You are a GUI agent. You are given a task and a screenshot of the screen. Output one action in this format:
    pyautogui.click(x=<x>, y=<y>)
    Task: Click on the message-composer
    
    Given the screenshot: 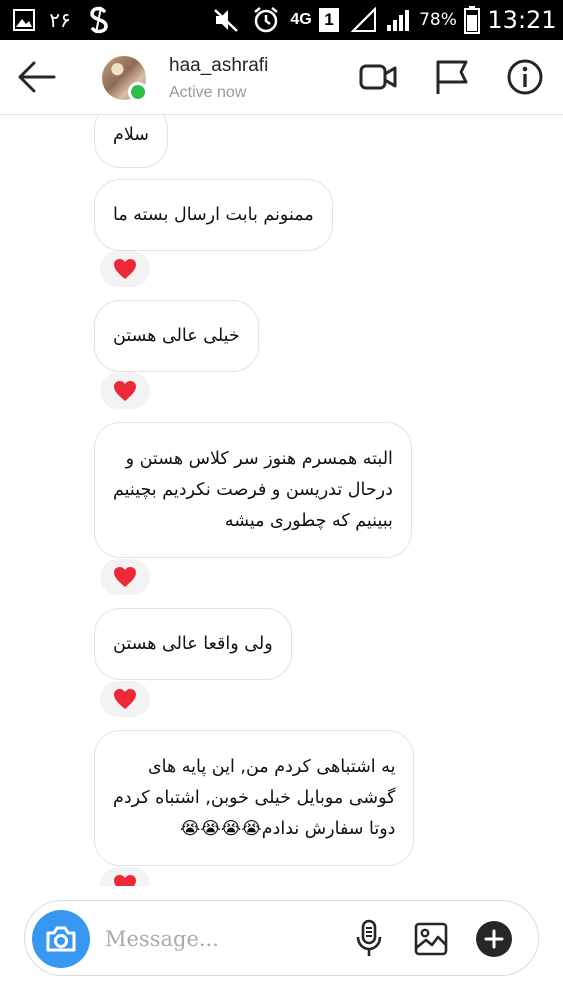 What is the action you would take?
    pyautogui.click(x=281, y=938)
    